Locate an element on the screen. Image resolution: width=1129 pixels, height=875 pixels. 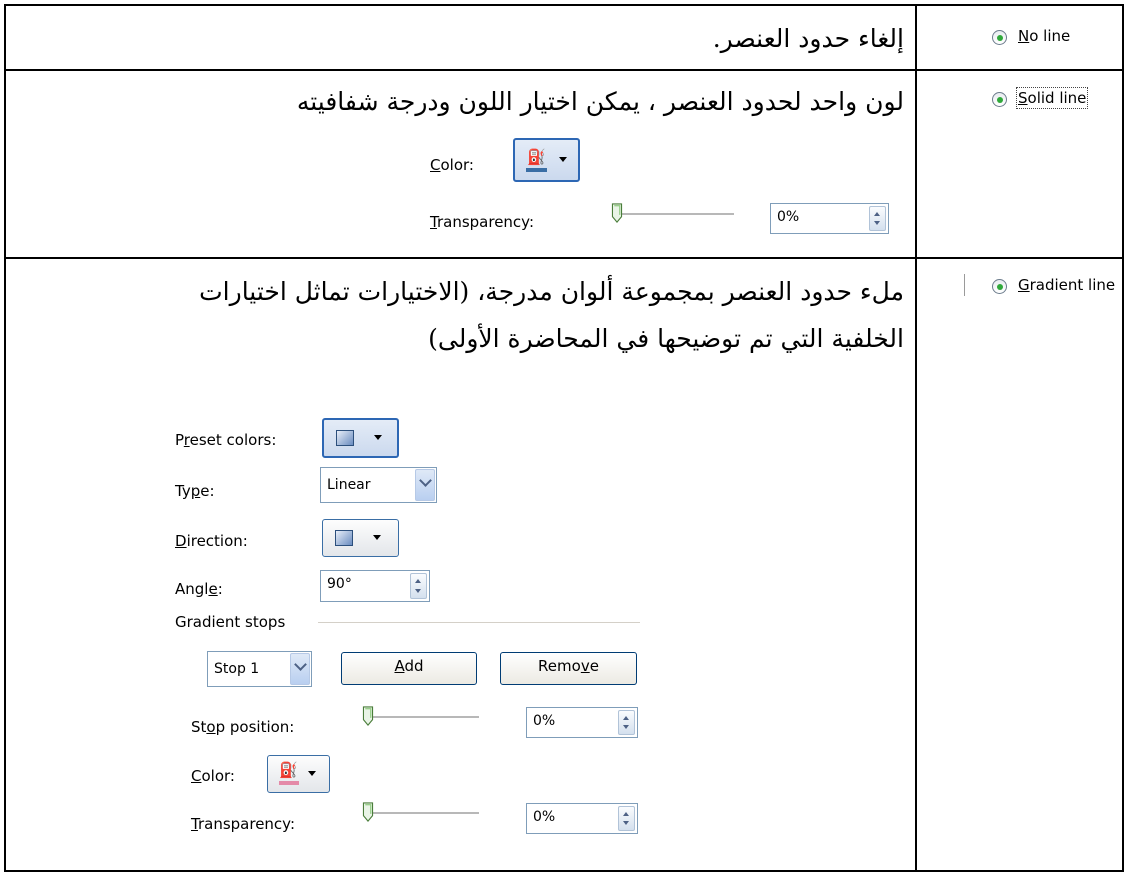
gradient-color-swatch is located at coordinates (289, 783).